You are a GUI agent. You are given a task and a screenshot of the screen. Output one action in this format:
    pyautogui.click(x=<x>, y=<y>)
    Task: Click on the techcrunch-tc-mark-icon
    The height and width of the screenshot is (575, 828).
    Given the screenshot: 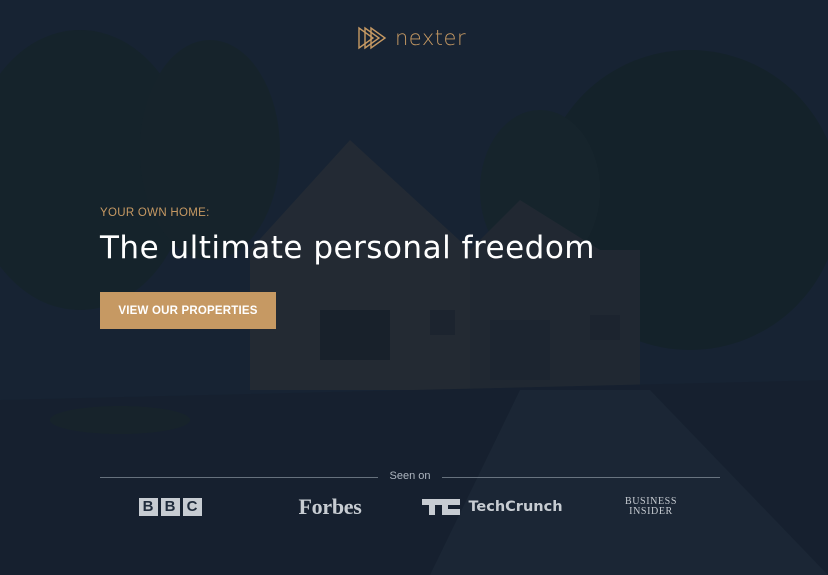 What is the action you would take?
    pyautogui.click(x=441, y=507)
    